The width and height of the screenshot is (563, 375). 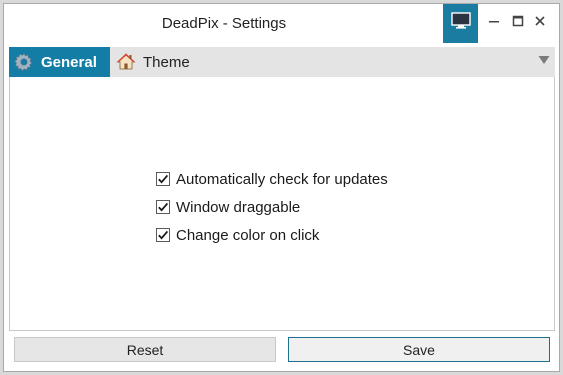 I want to click on home-icon, so click(x=126, y=62).